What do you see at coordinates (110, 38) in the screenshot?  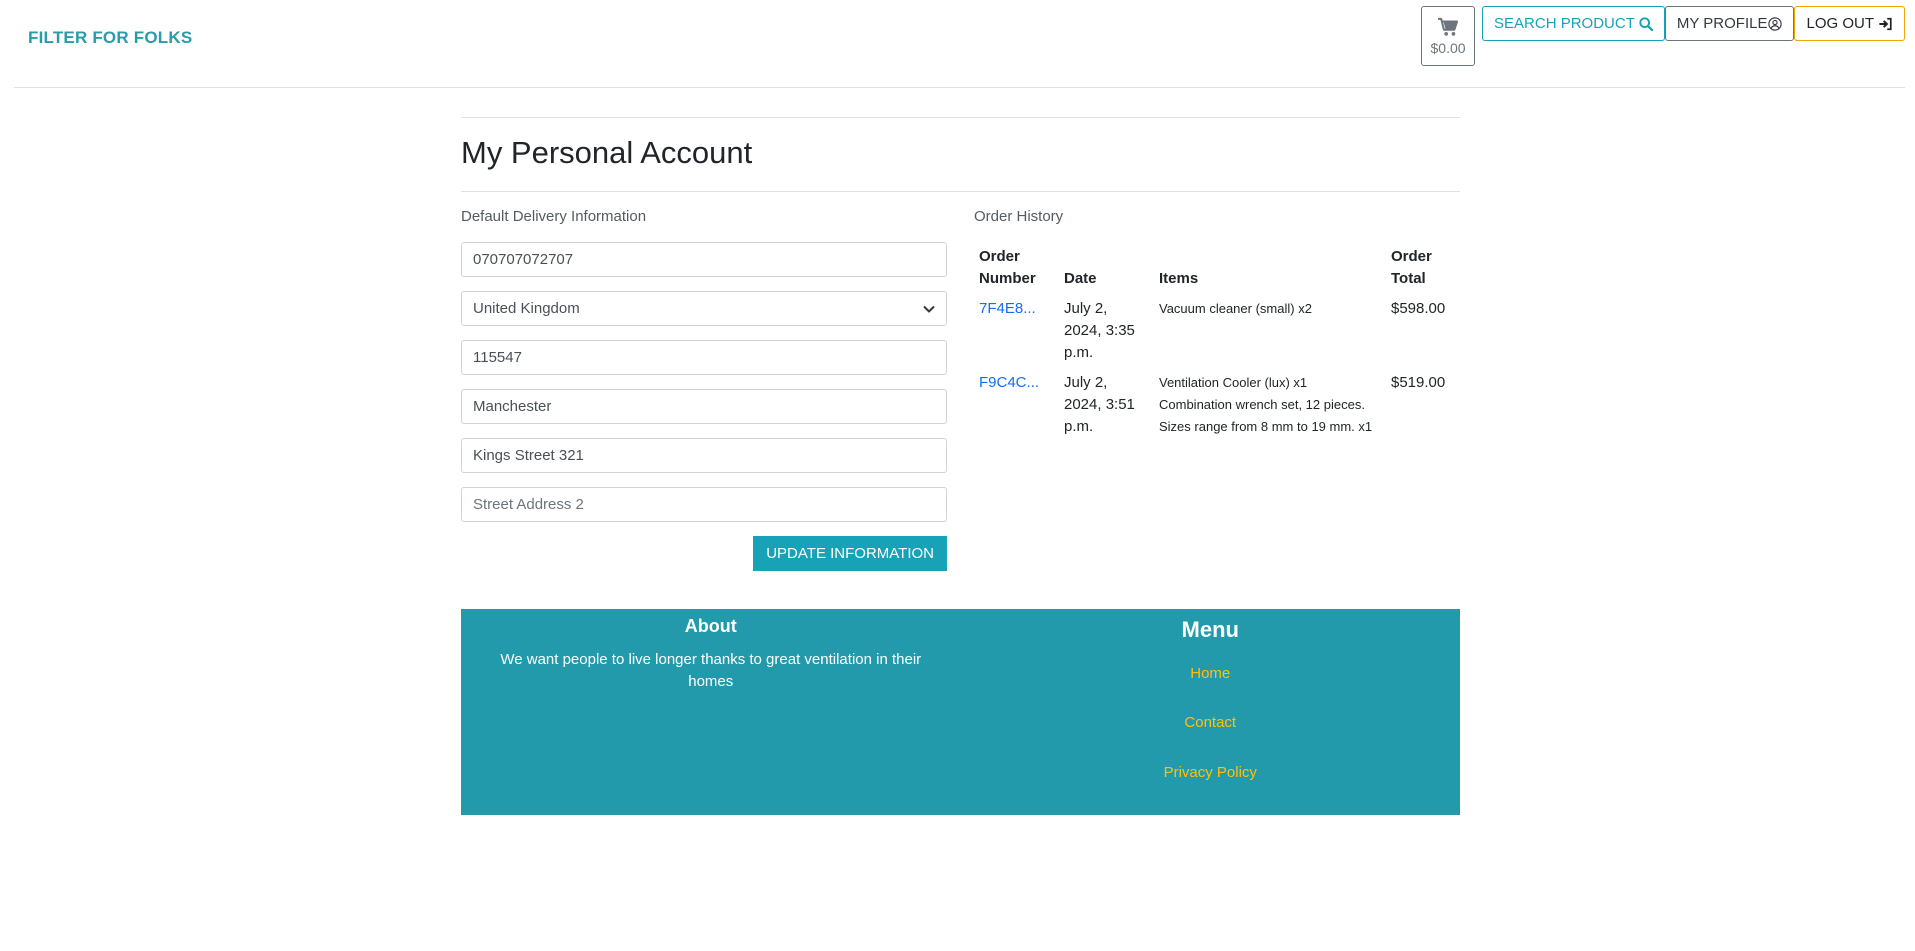 I see `brand-logo-link: FILTER FOR FOLKS` at bounding box center [110, 38].